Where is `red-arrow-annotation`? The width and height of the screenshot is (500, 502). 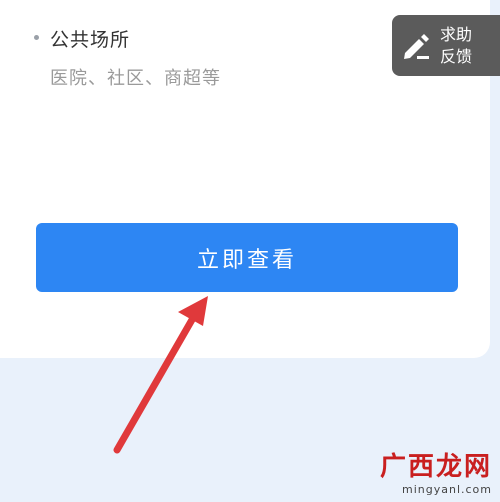 red-arrow-annotation is located at coordinates (160, 375).